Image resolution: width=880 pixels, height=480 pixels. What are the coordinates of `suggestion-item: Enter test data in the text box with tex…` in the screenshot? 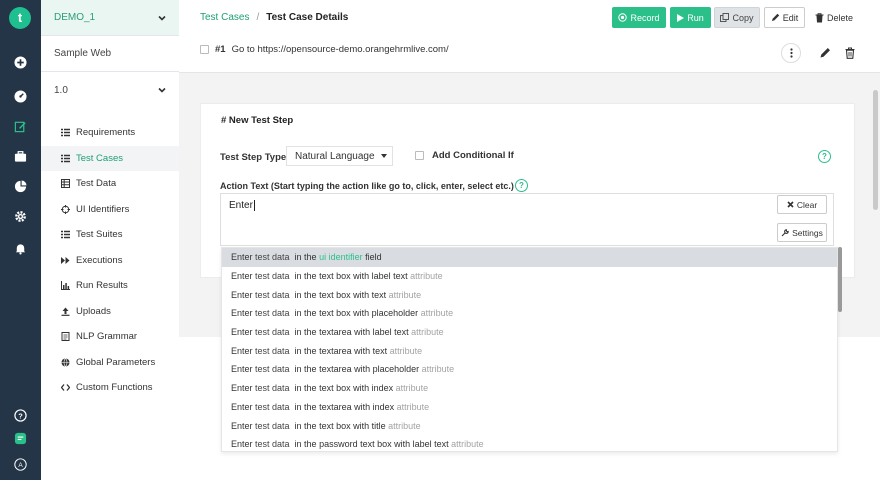 It's located at (529, 294).